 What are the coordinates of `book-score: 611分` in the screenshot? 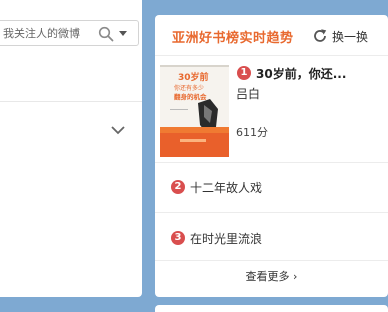 It's located at (252, 132).